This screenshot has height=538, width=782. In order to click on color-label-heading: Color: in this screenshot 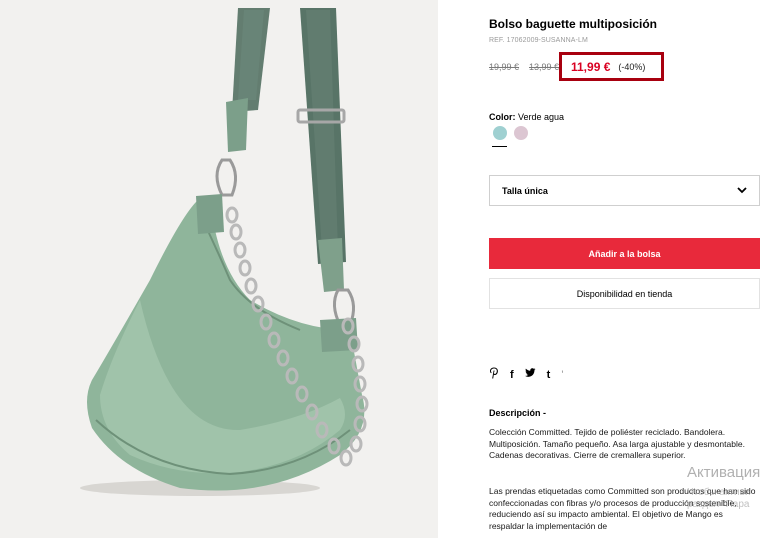, I will do `click(502, 117)`.